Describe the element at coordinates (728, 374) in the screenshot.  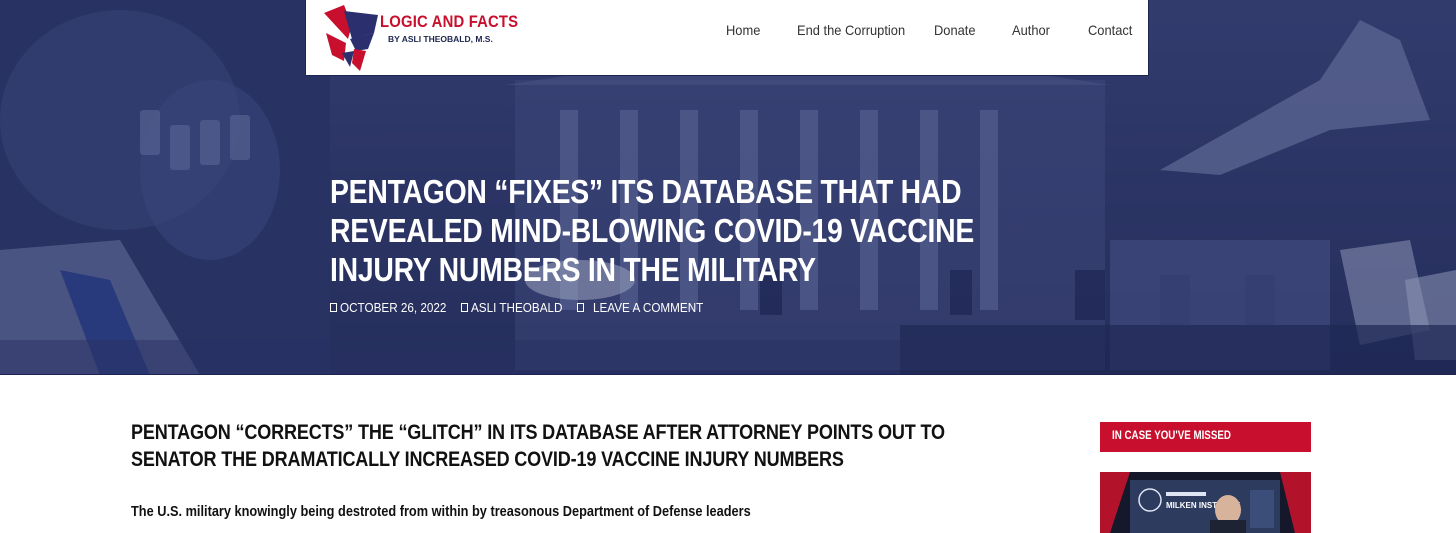
I see `hero-divider` at that location.